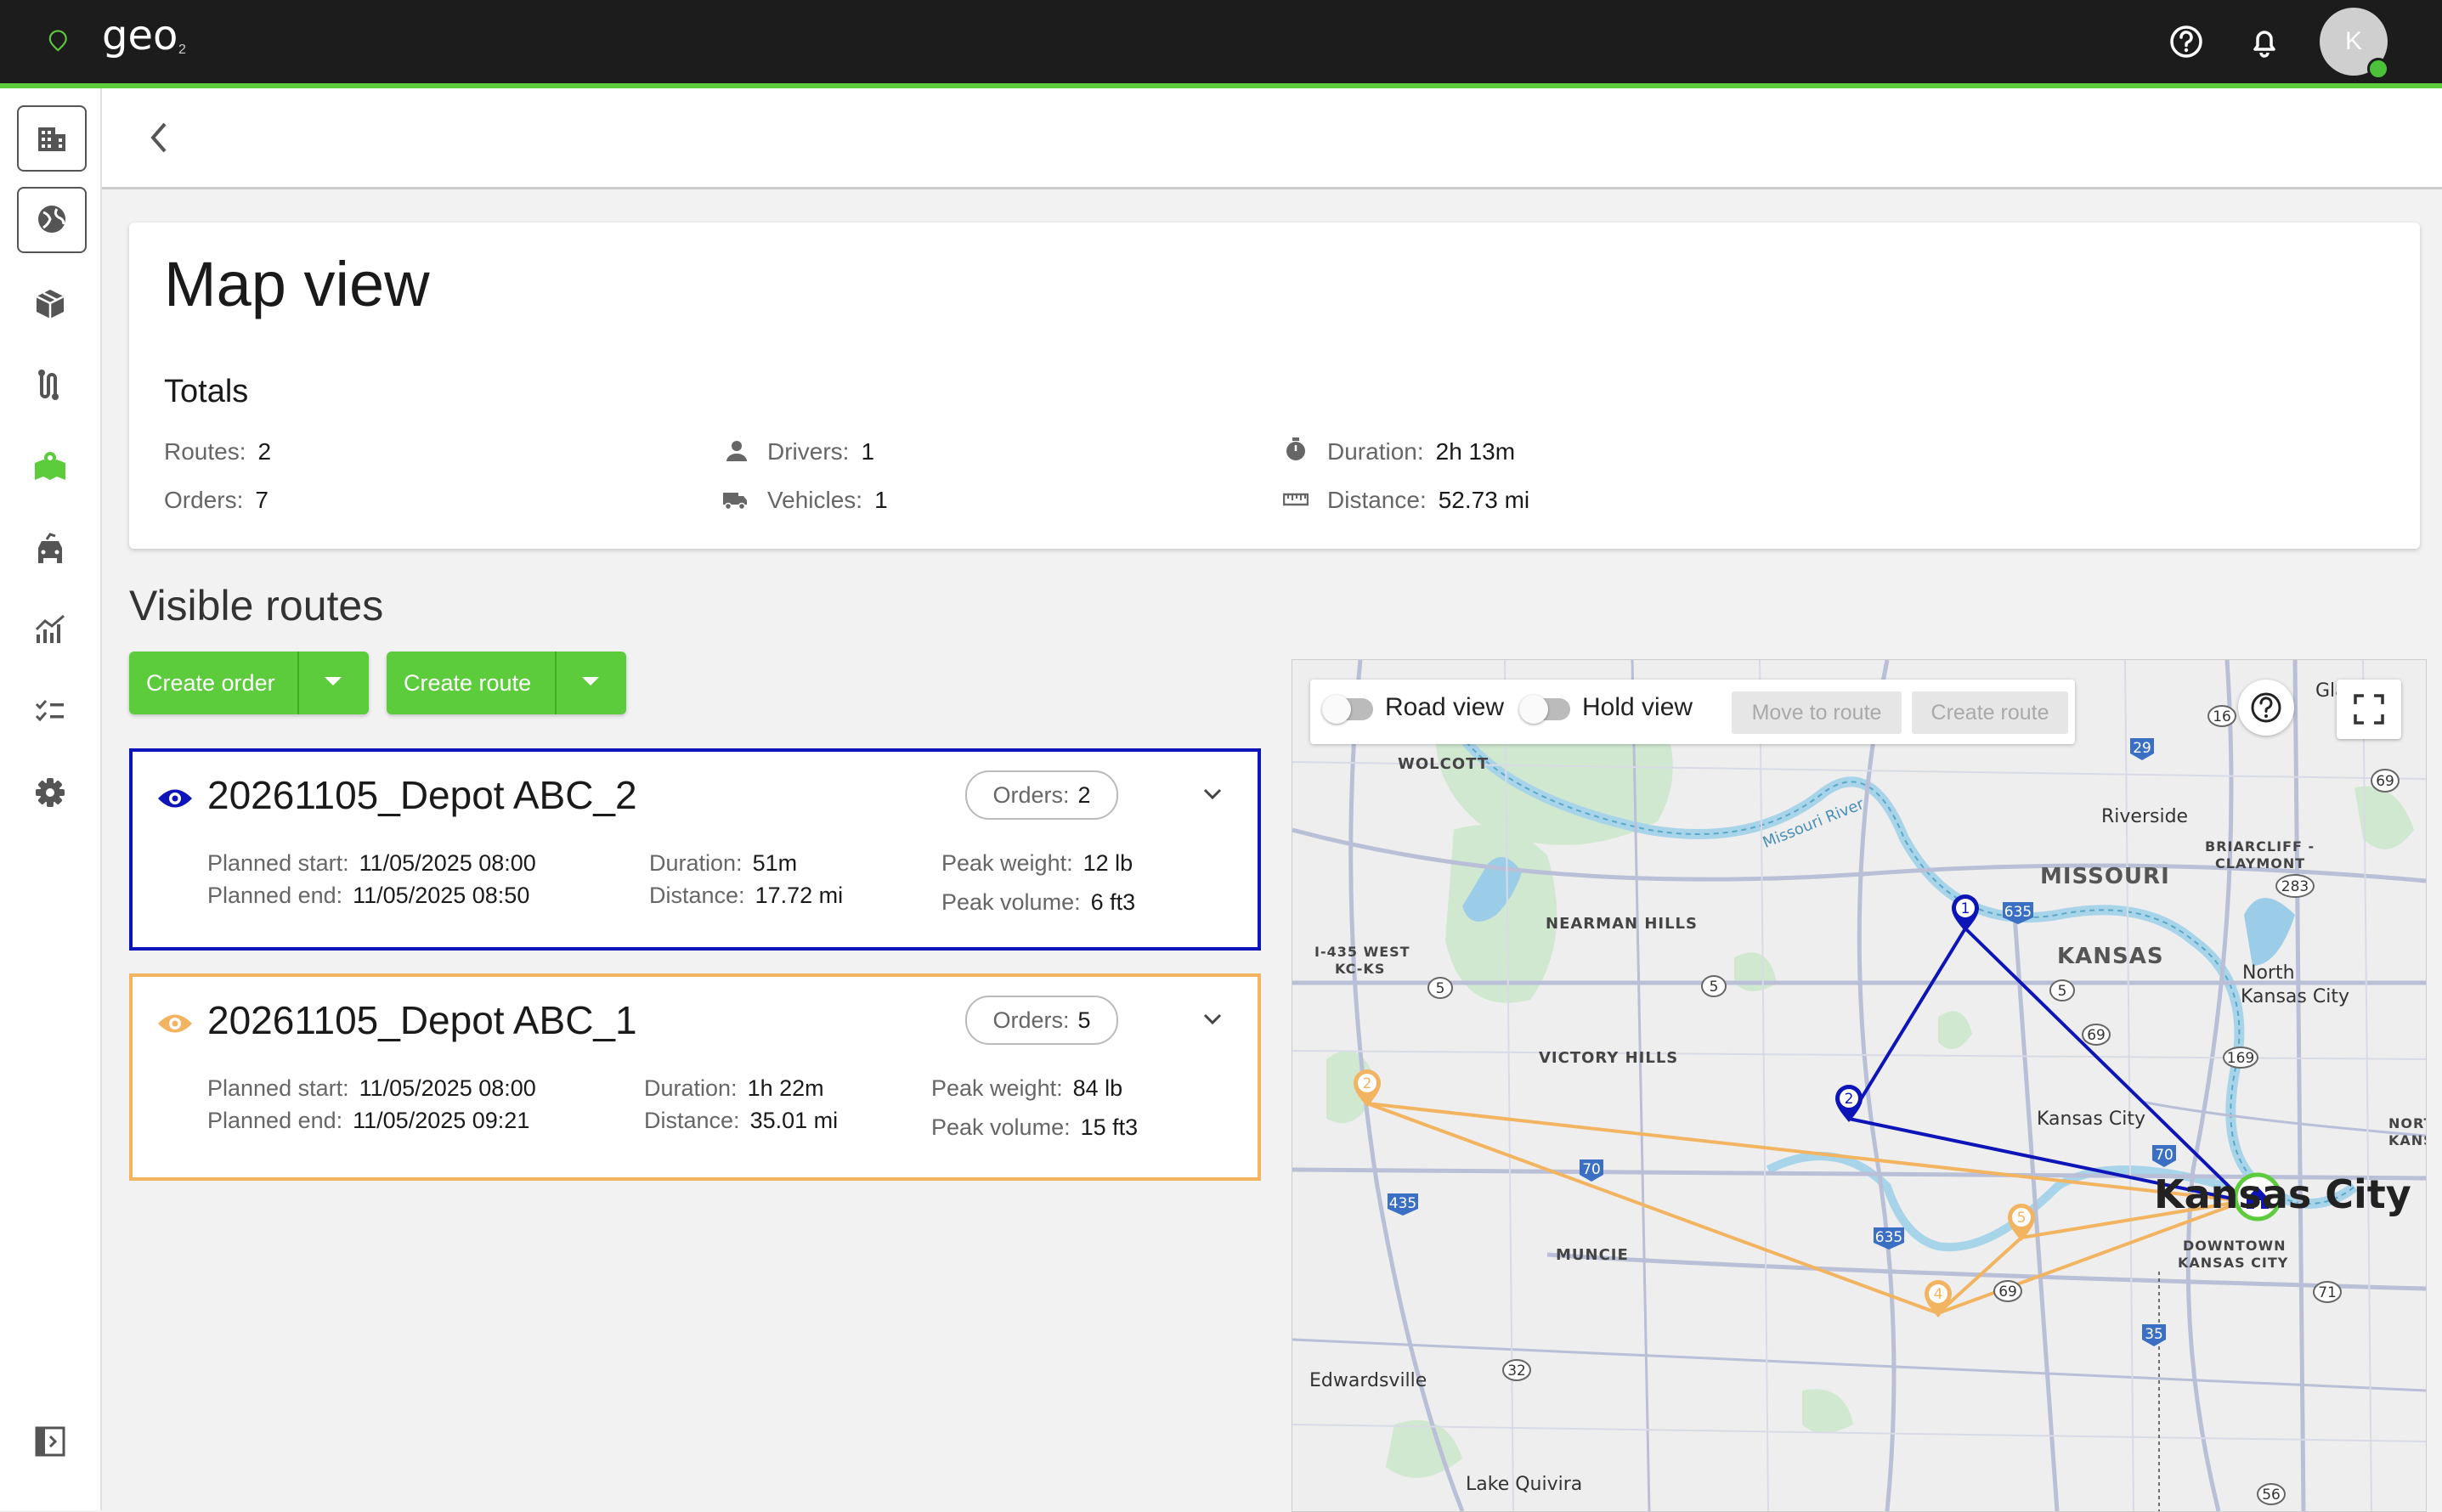 This screenshot has height=1512, width=2442. What do you see at coordinates (1421, 451) in the screenshot?
I see `totals-duration: Duration: 2h 13m` at bounding box center [1421, 451].